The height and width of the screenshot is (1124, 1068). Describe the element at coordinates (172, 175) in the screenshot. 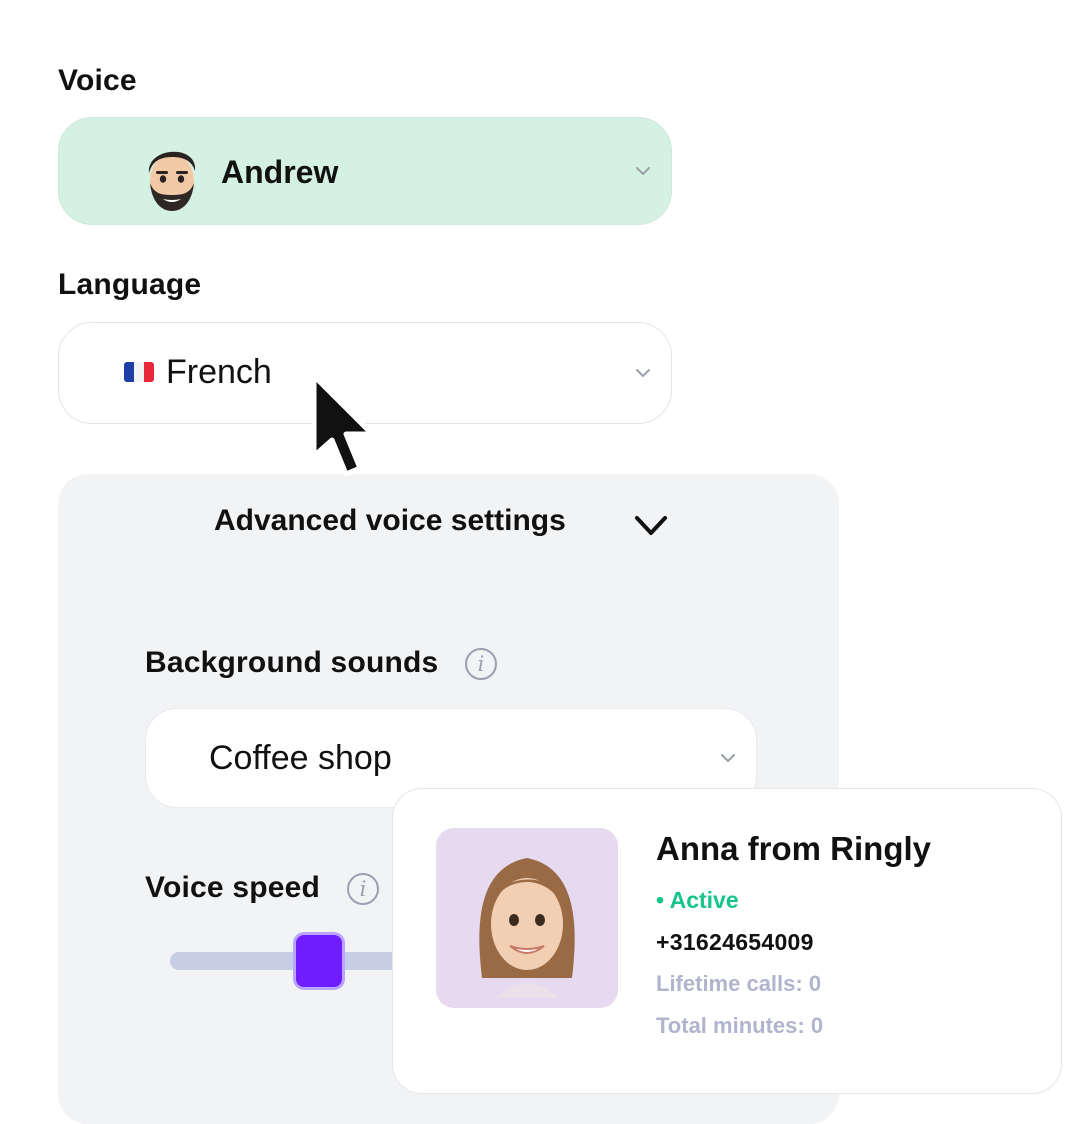

I see `male-avatar-icon` at that location.